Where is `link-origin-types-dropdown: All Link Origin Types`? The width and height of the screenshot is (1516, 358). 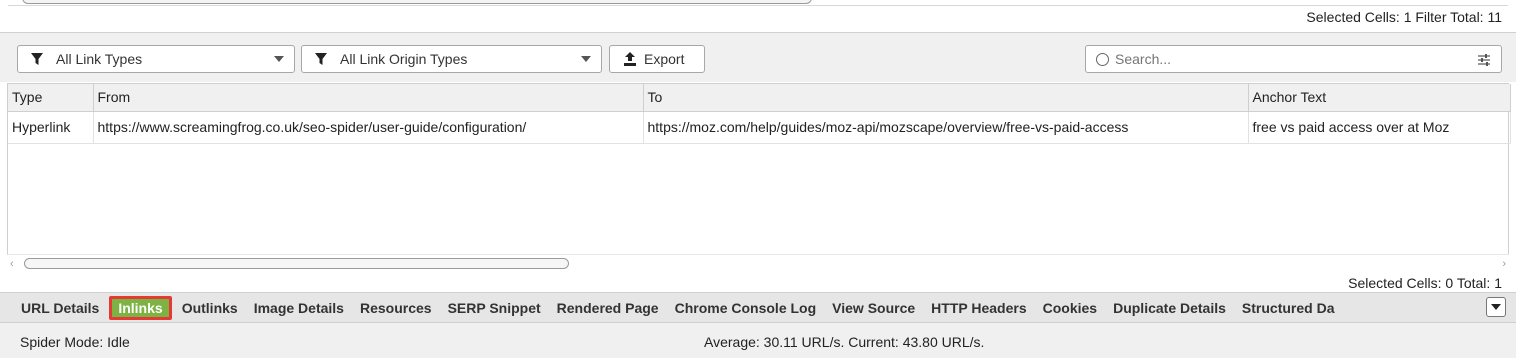
link-origin-types-dropdown: All Link Origin Types is located at coordinates (451, 59).